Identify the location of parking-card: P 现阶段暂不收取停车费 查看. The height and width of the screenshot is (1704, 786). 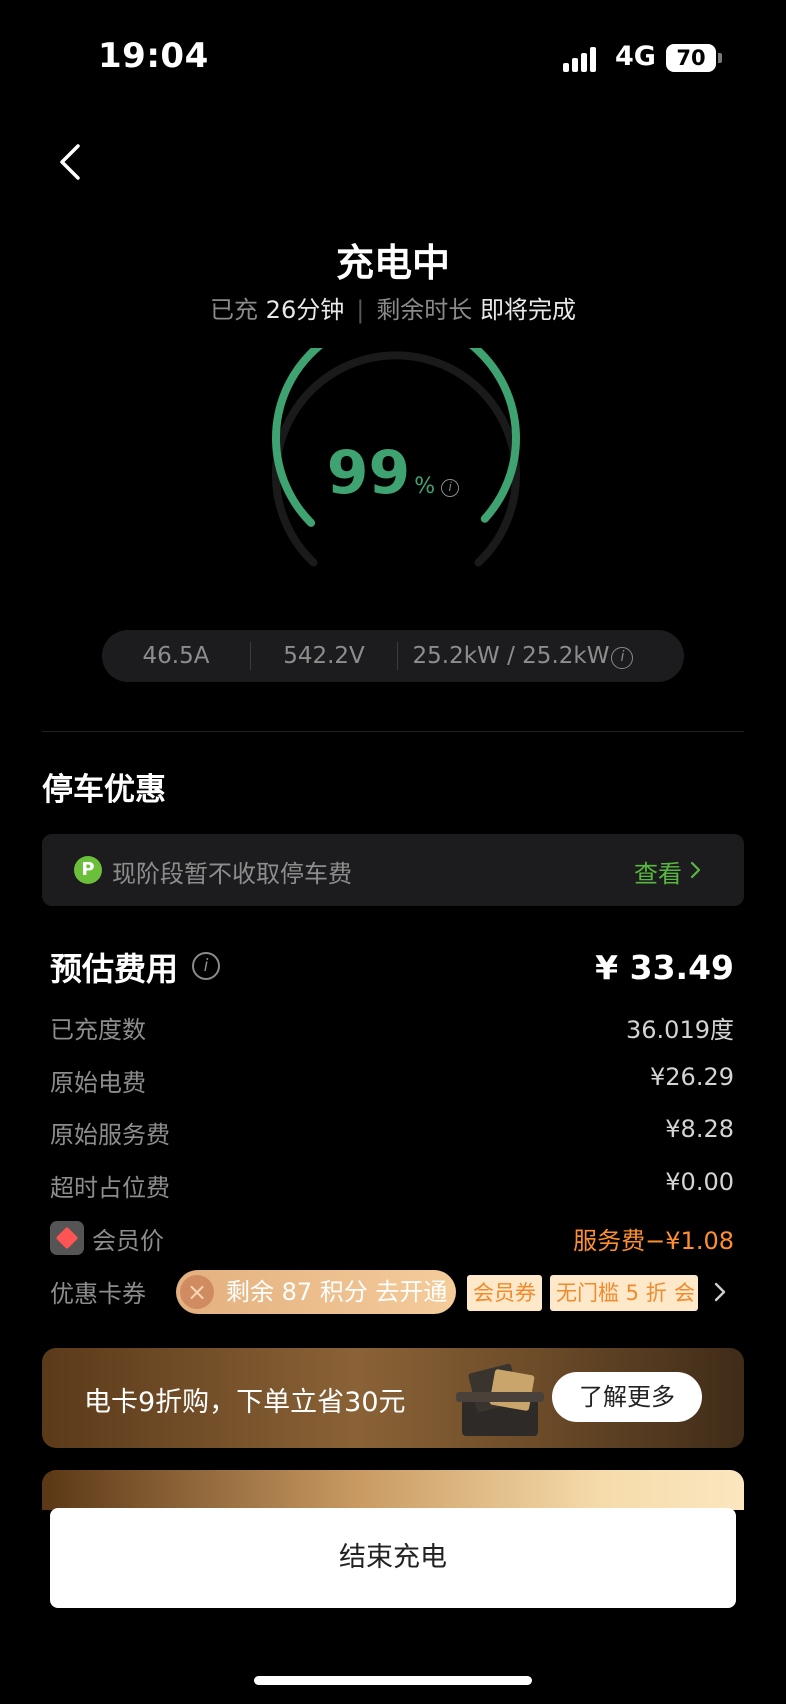
(393, 870).